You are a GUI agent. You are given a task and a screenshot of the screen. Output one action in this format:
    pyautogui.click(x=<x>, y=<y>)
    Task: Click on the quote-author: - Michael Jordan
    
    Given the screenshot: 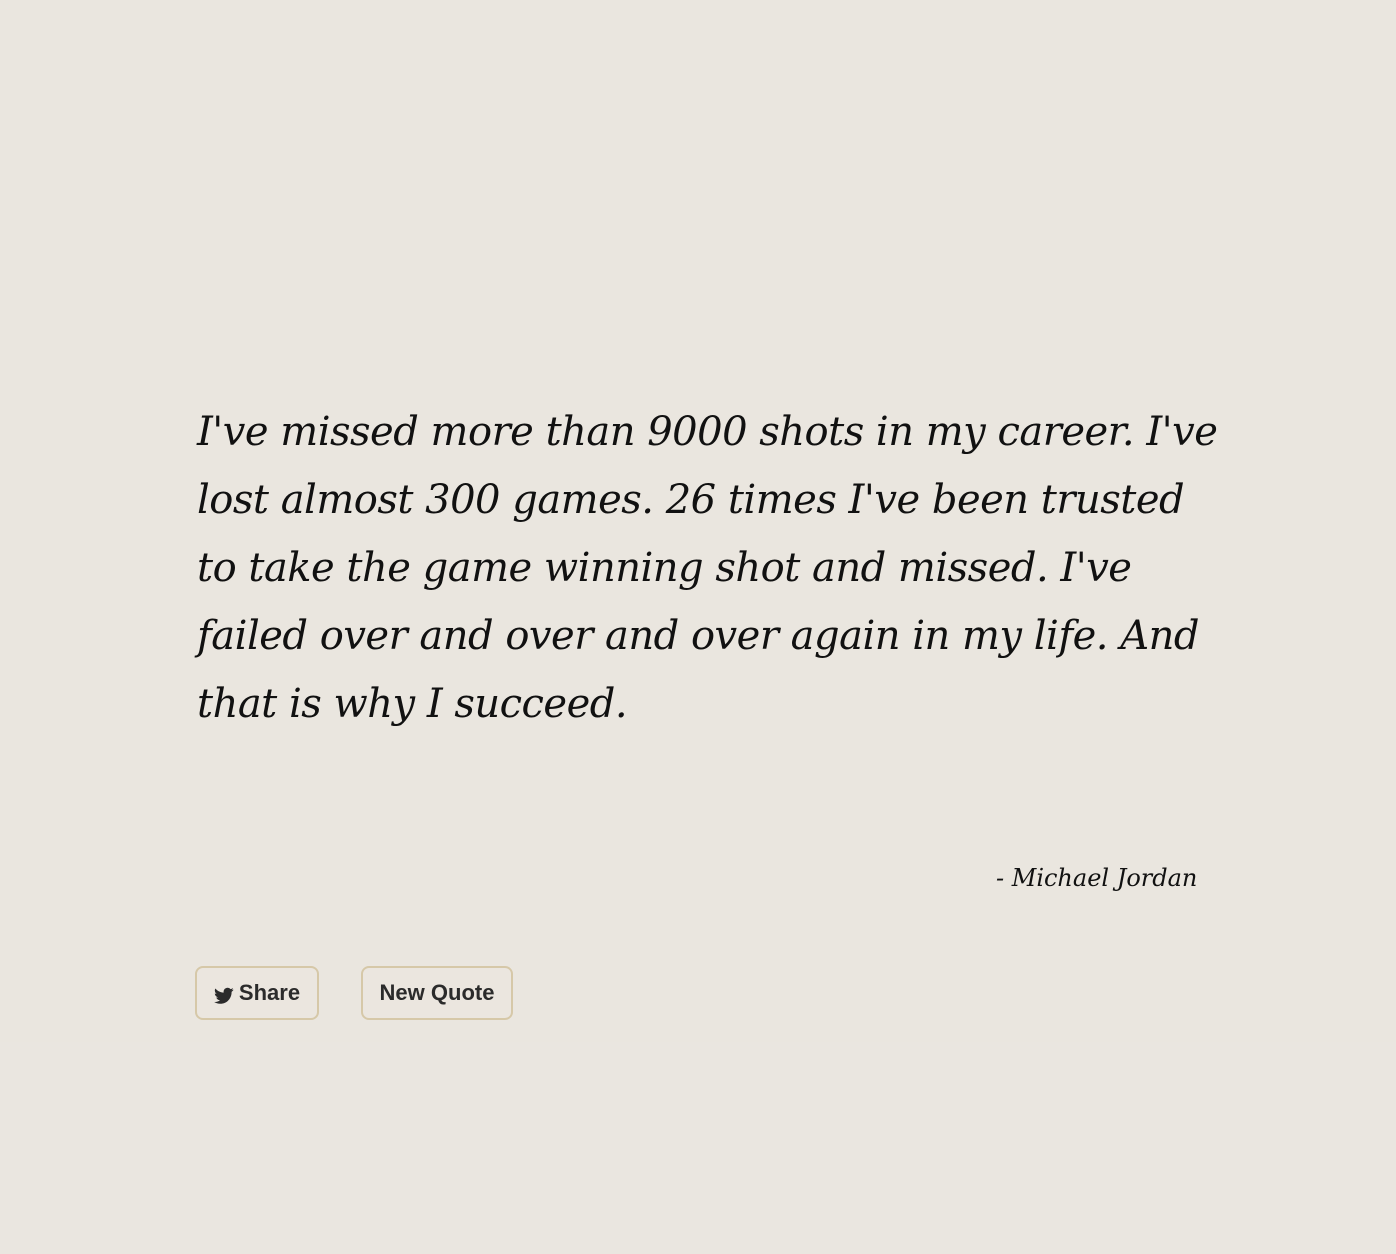 What is the action you would take?
    pyautogui.click(x=1097, y=878)
    